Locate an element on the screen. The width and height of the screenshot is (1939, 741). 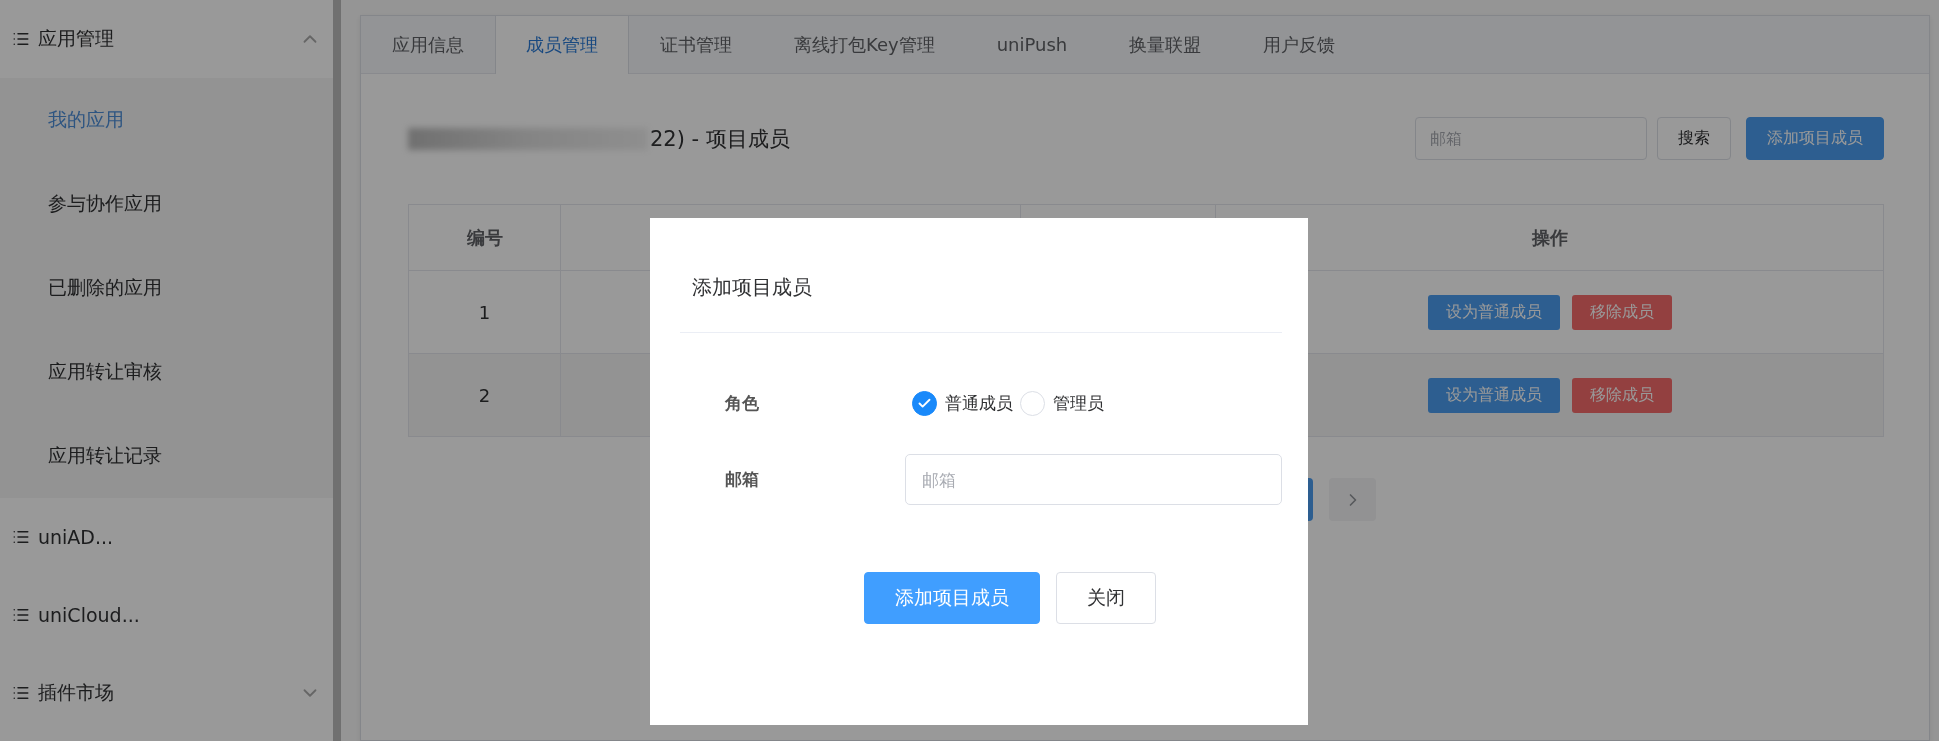
next-page-button is located at coordinates (1352, 499).